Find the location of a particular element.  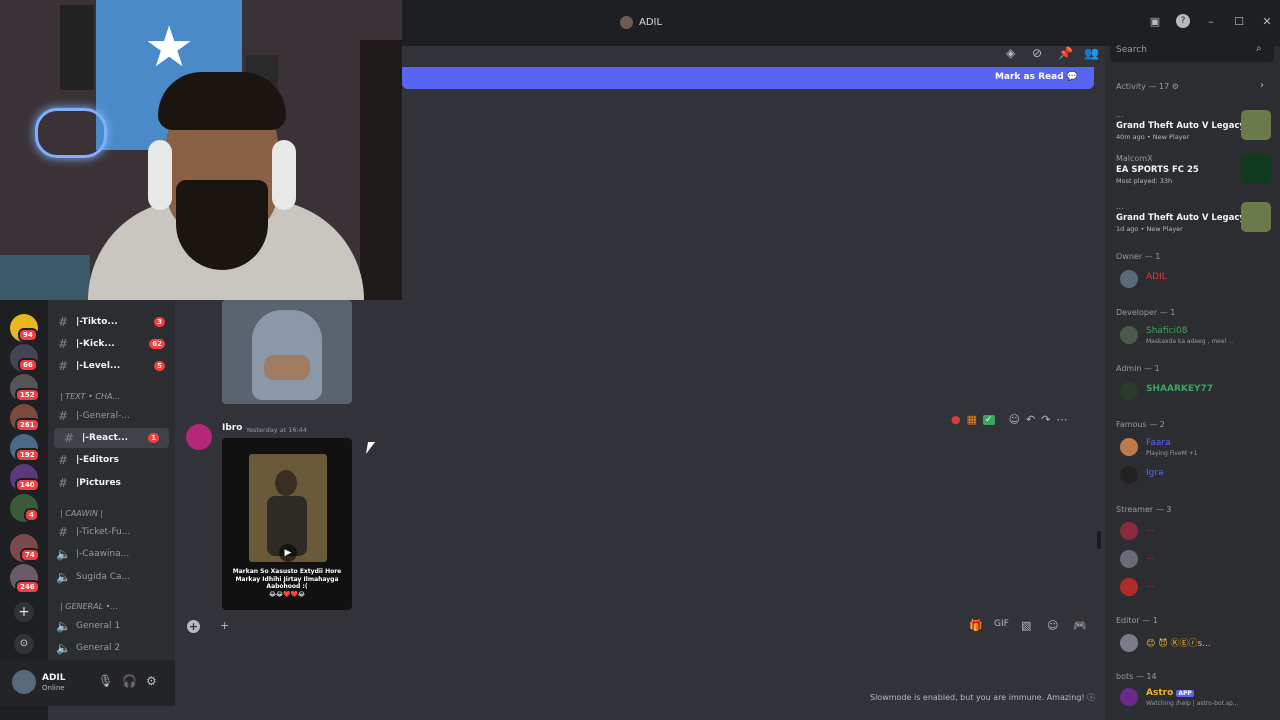

channel-item: # |-Editors is located at coordinates (111, 460).